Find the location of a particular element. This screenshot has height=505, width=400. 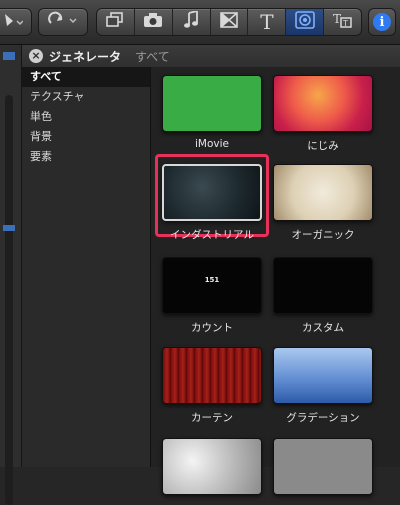

toolbar: T TT i is located at coordinates (200, 22).